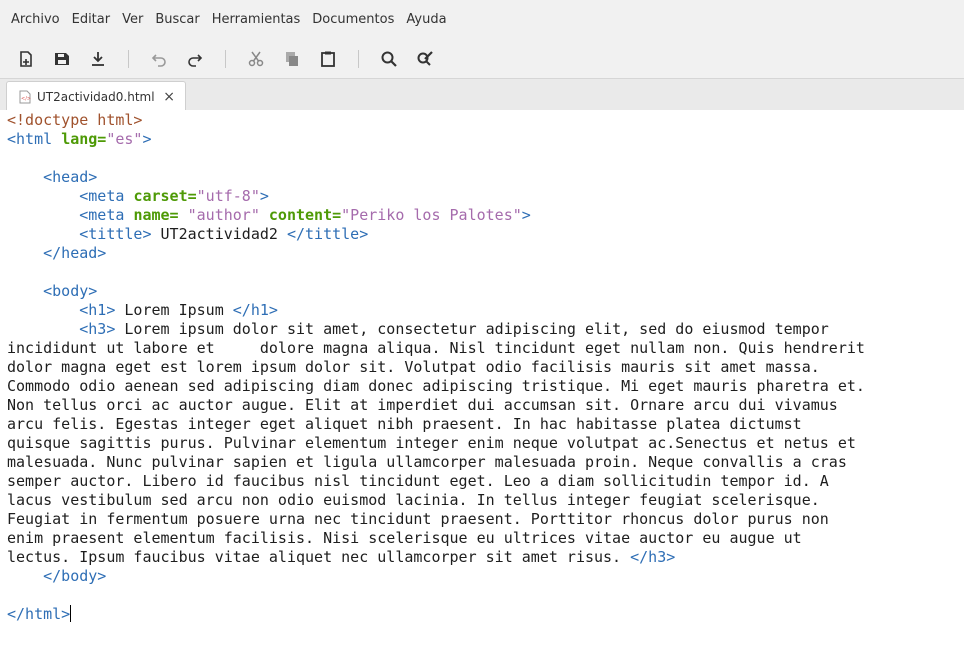 This screenshot has width=964, height=666. I want to click on menu-ver: Ver, so click(132, 20).